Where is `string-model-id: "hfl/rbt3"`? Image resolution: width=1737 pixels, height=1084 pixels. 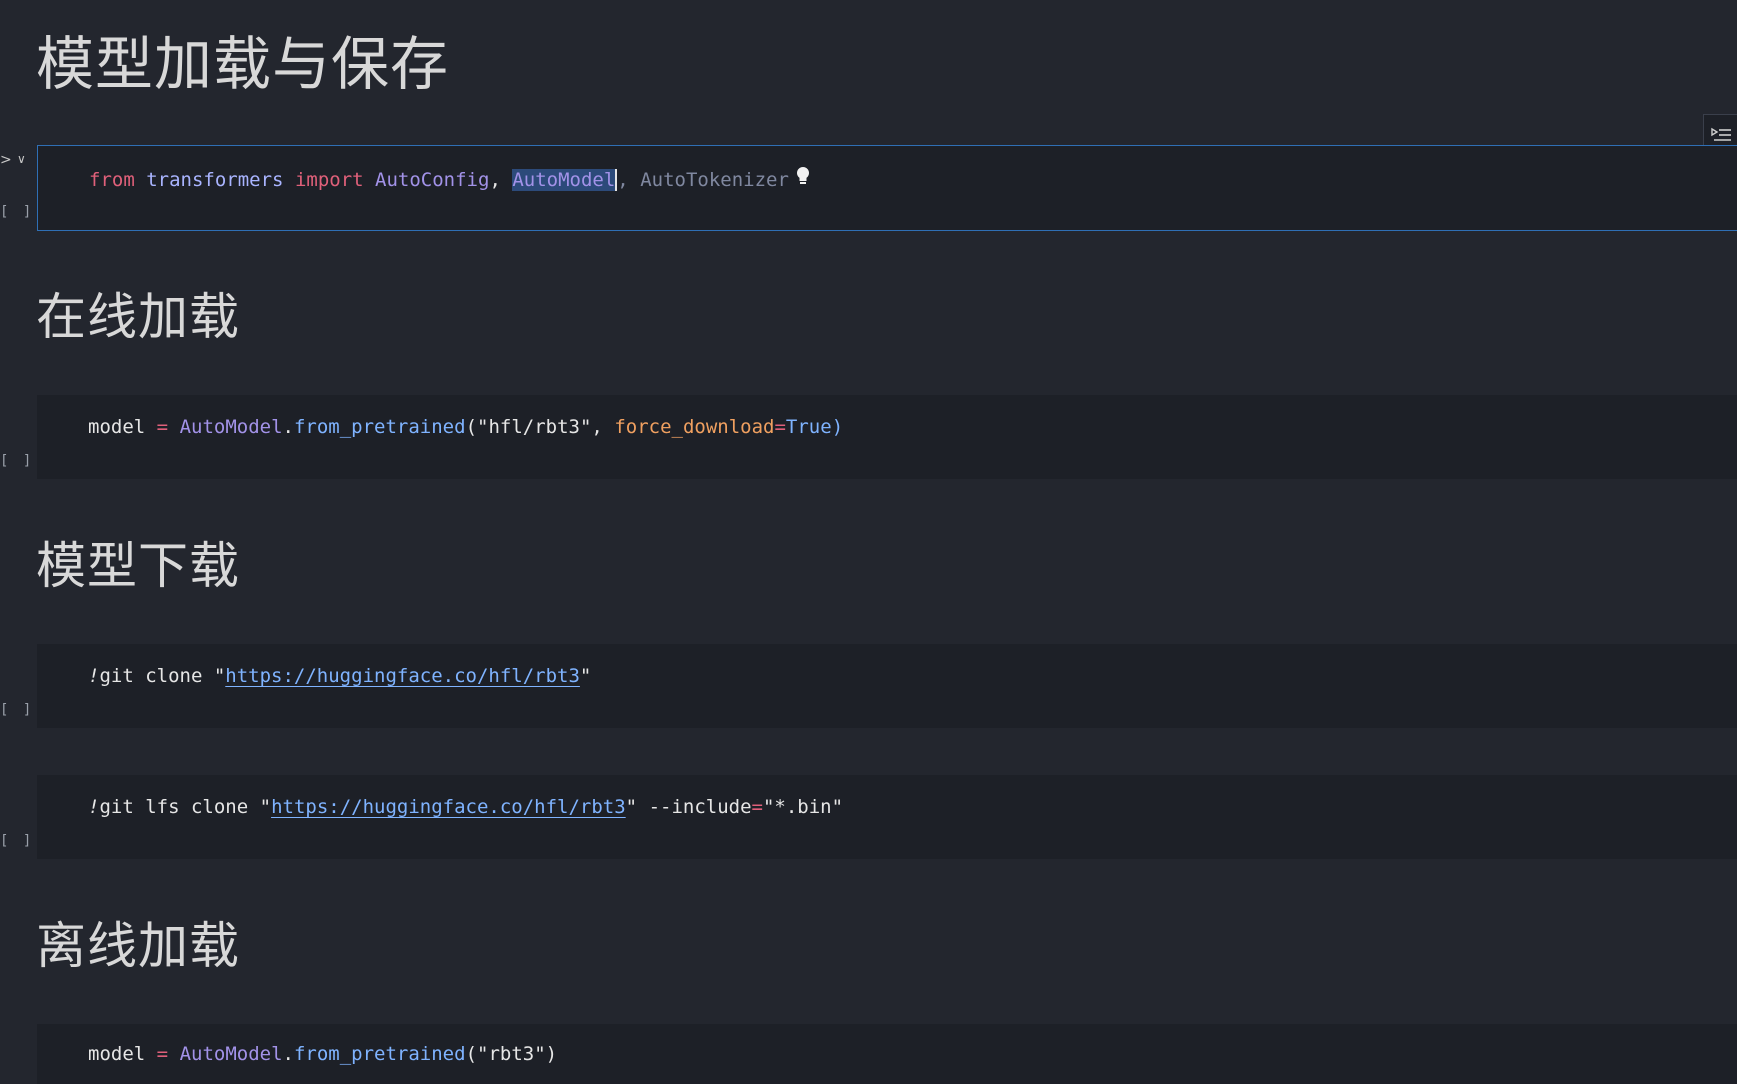 string-model-id: "hfl/rbt3" is located at coordinates (534, 427).